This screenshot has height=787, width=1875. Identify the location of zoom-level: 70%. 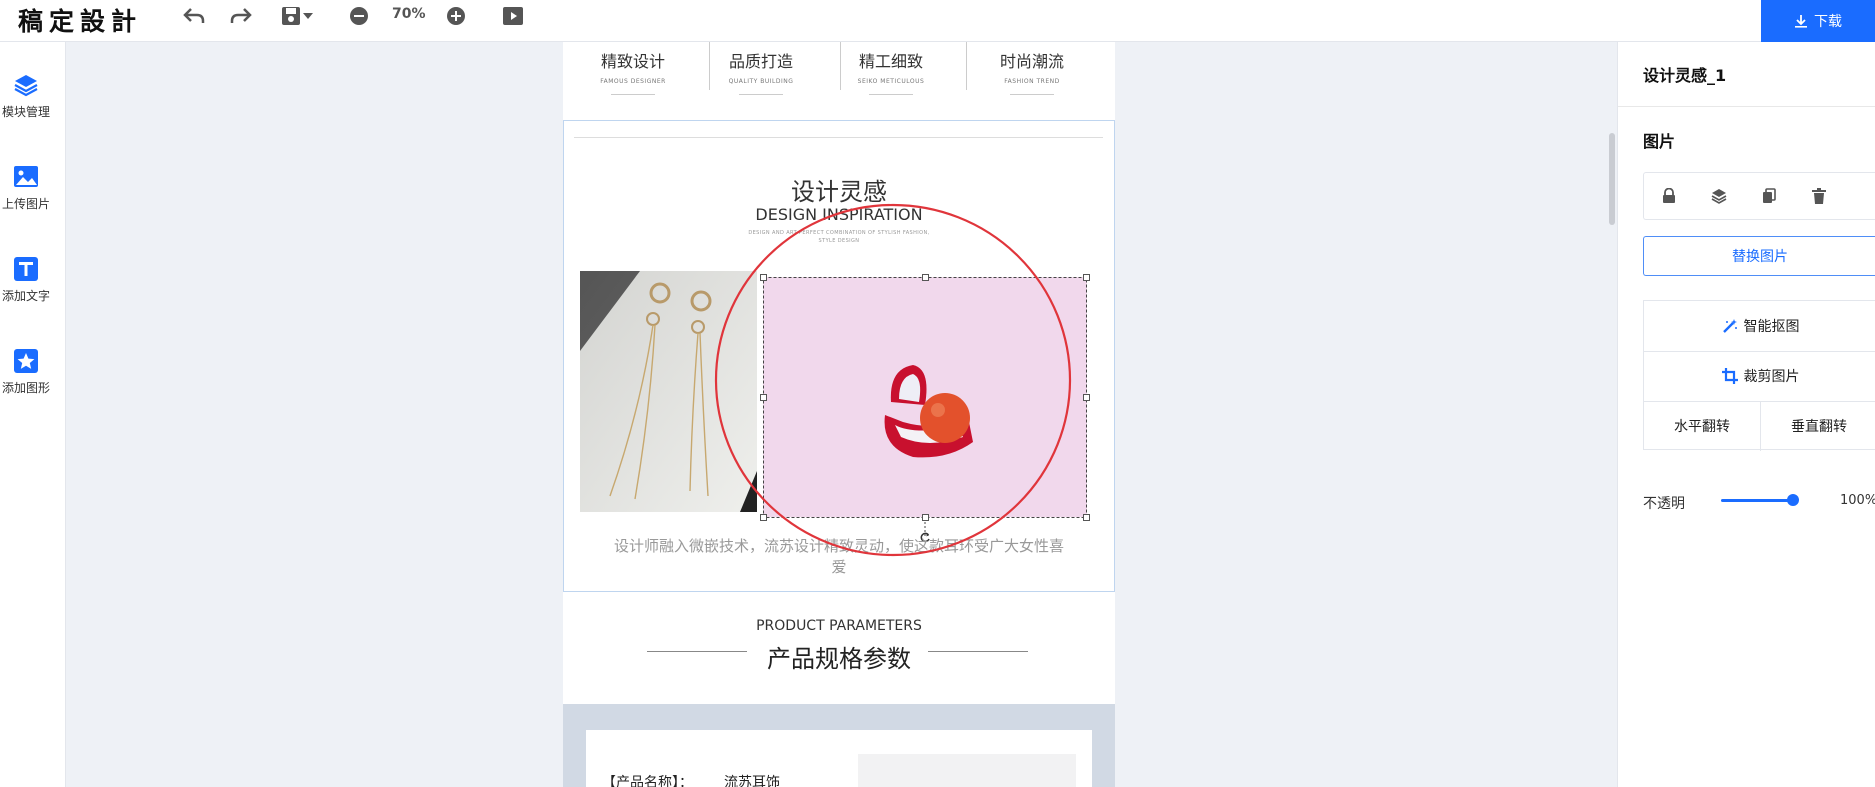
(409, 14).